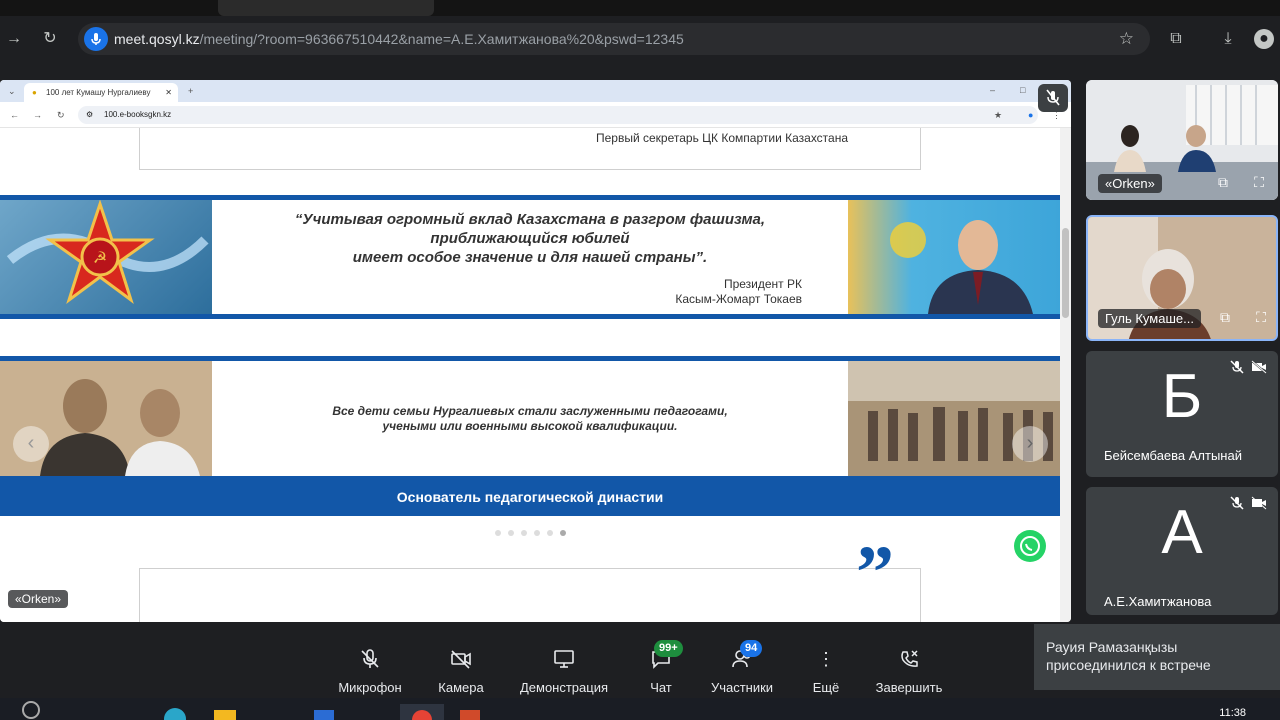  Describe the element at coordinates (742, 687) in the screenshot. I see `participants-label: Участники` at that location.